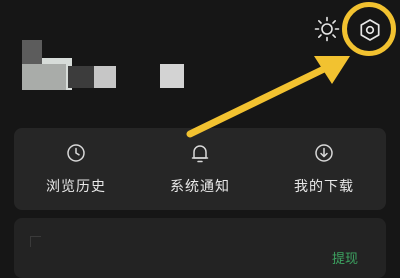 This screenshot has width=400, height=278. I want to click on withdraw-link: 提现, so click(345, 257).